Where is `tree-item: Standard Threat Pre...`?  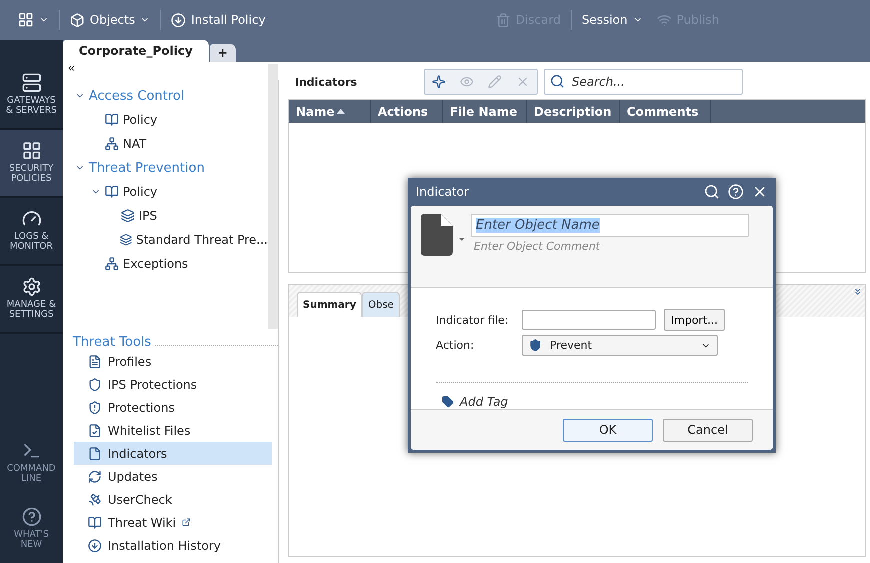
tree-item: Standard Threat Pre... is located at coordinates (202, 240).